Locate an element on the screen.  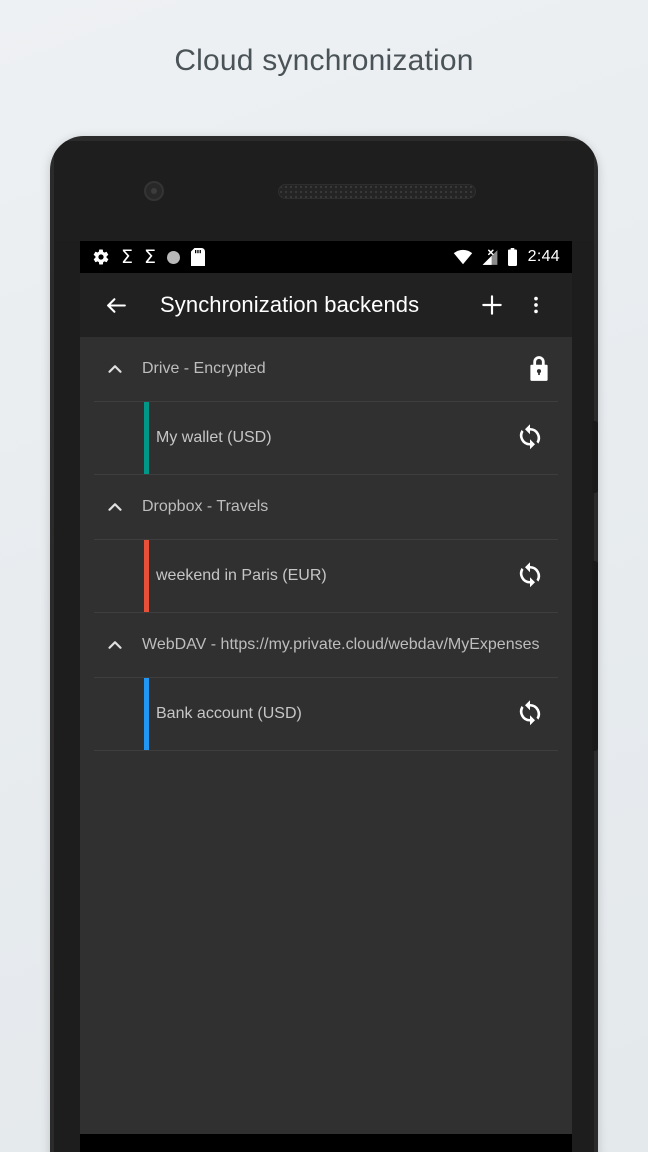
account-row: Bank account (USD) is located at coordinates (326, 714).